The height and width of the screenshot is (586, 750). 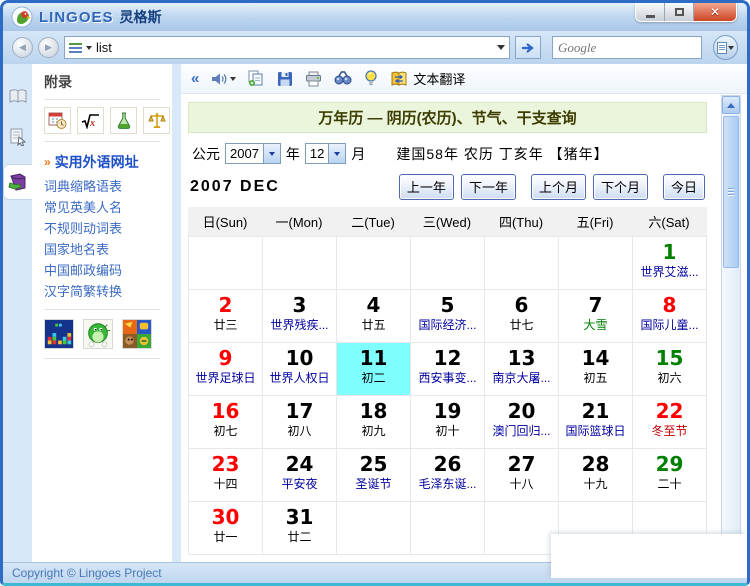 What do you see at coordinates (447, 411) in the screenshot?
I see `day-number: 19` at bounding box center [447, 411].